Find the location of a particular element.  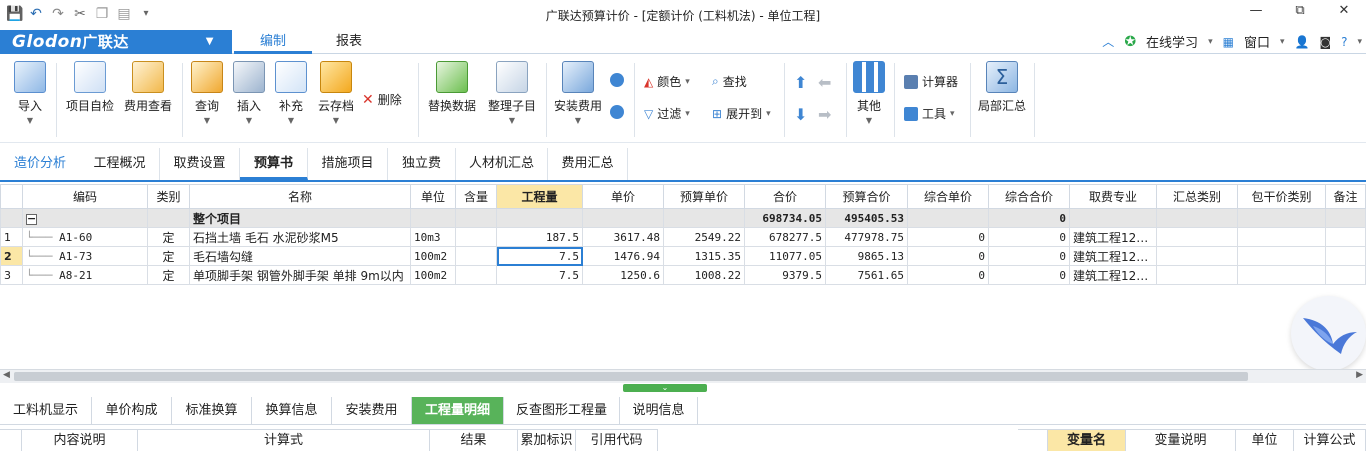

close-button: ✕ is located at coordinates (1344, 12).